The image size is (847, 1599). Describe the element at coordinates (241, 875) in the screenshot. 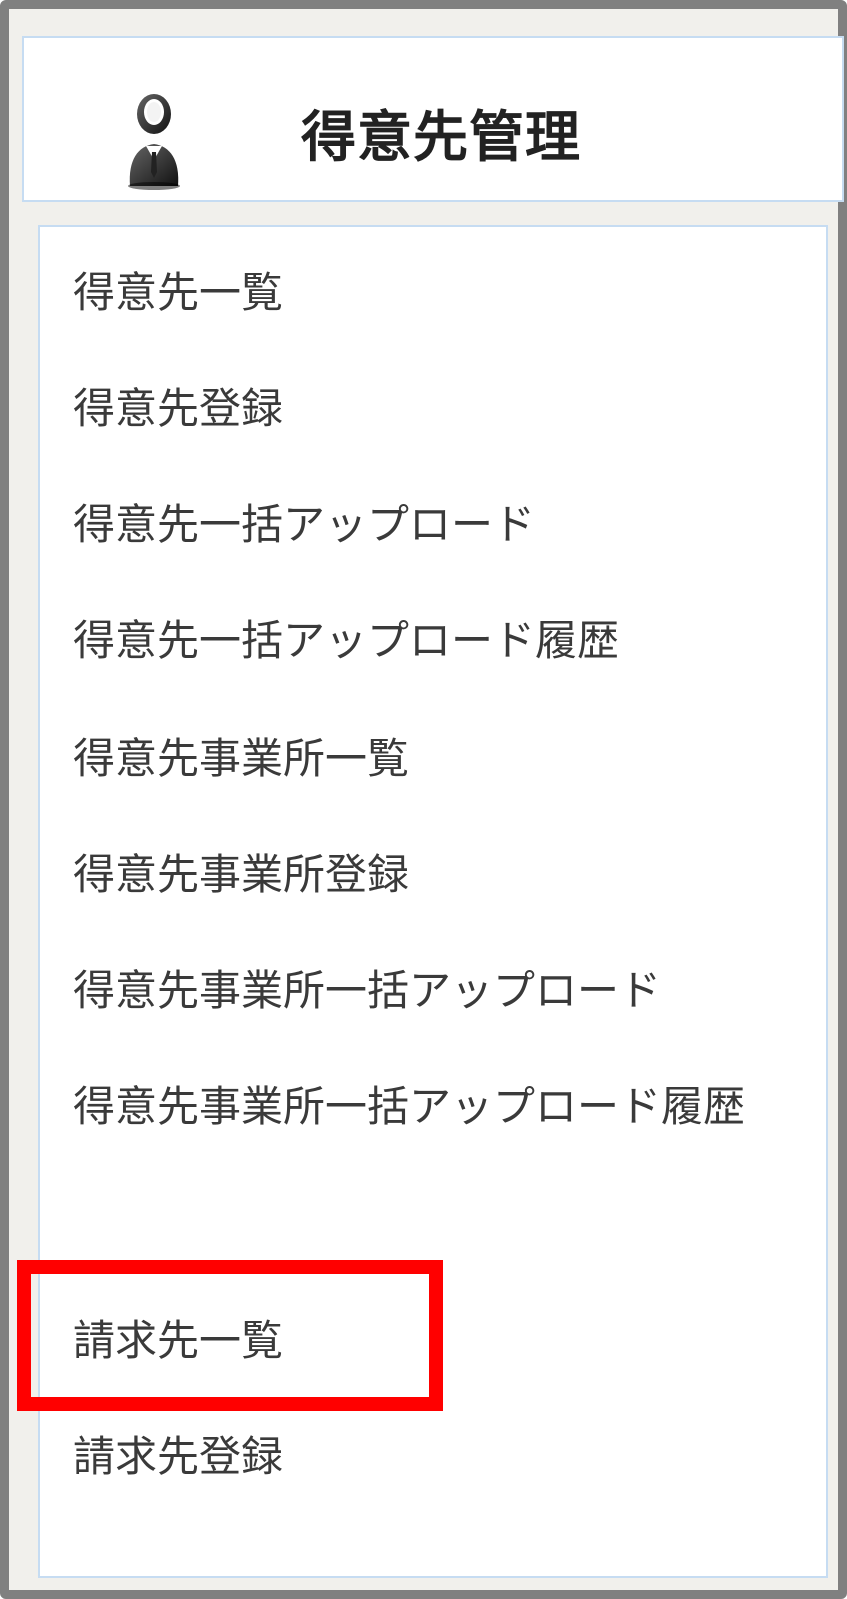

I see `menu-item-office-register: 得意先事業所登録` at that location.